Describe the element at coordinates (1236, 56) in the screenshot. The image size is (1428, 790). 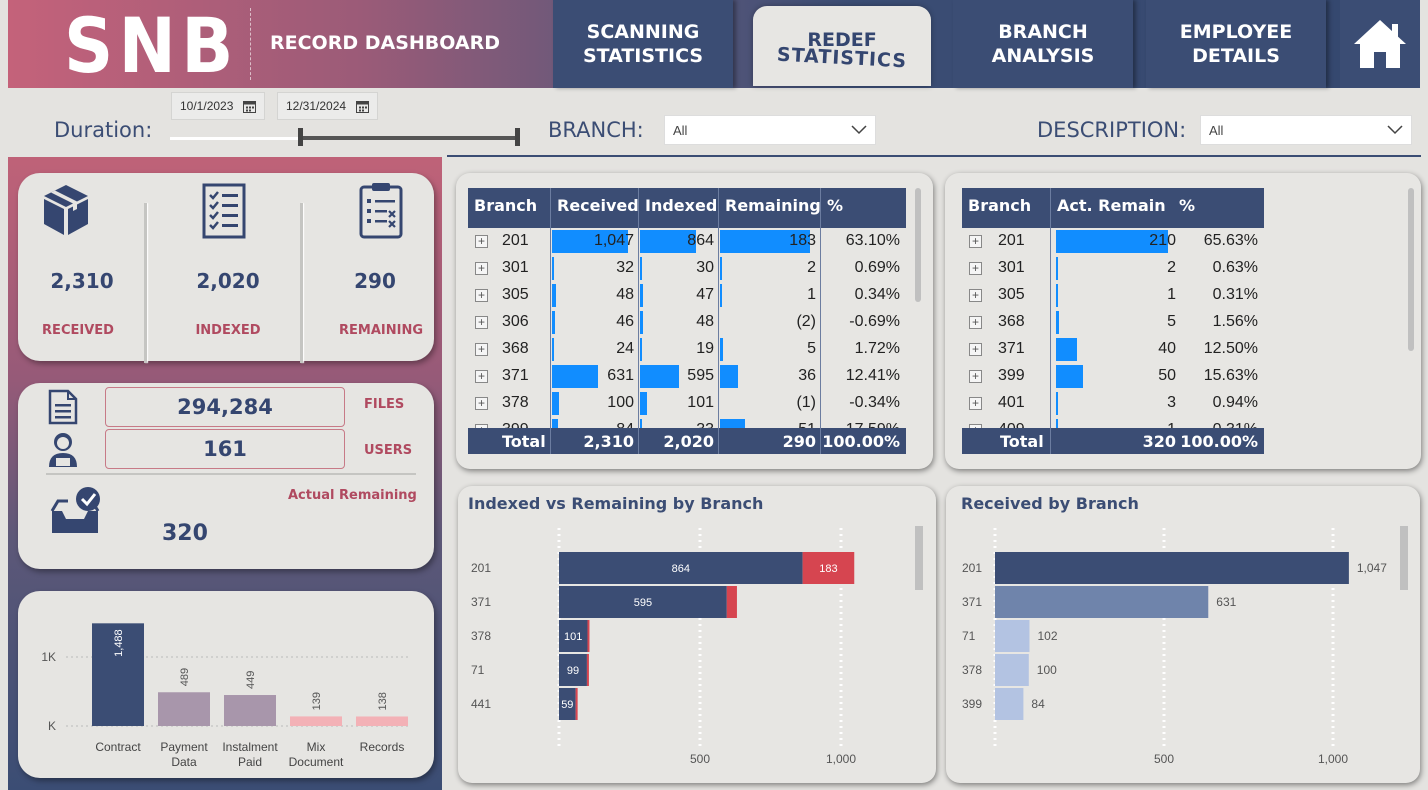
I see `tab-label: DETAILS` at that location.